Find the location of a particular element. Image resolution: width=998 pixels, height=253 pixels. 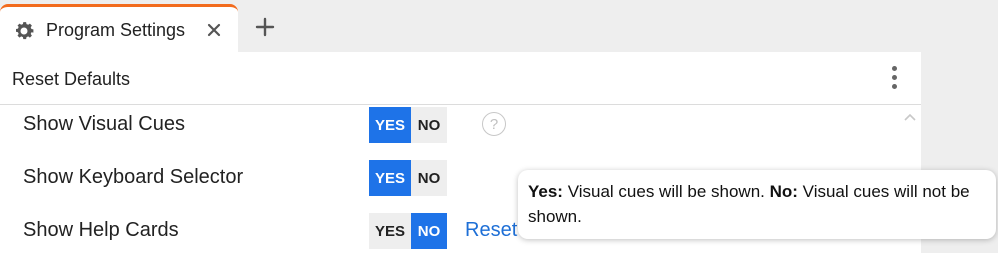

gear-icon is located at coordinates (25, 31).